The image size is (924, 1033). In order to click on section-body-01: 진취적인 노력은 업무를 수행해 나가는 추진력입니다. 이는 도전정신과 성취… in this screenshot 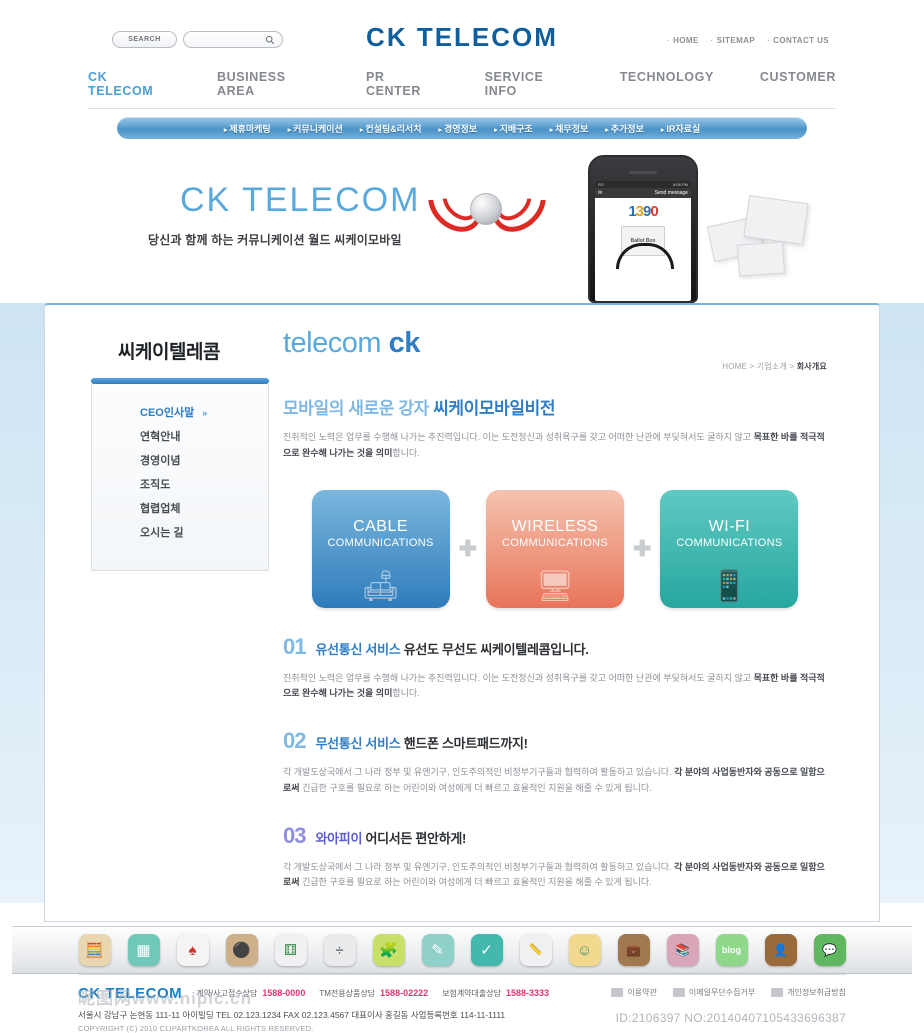, I will do `click(555, 687)`.